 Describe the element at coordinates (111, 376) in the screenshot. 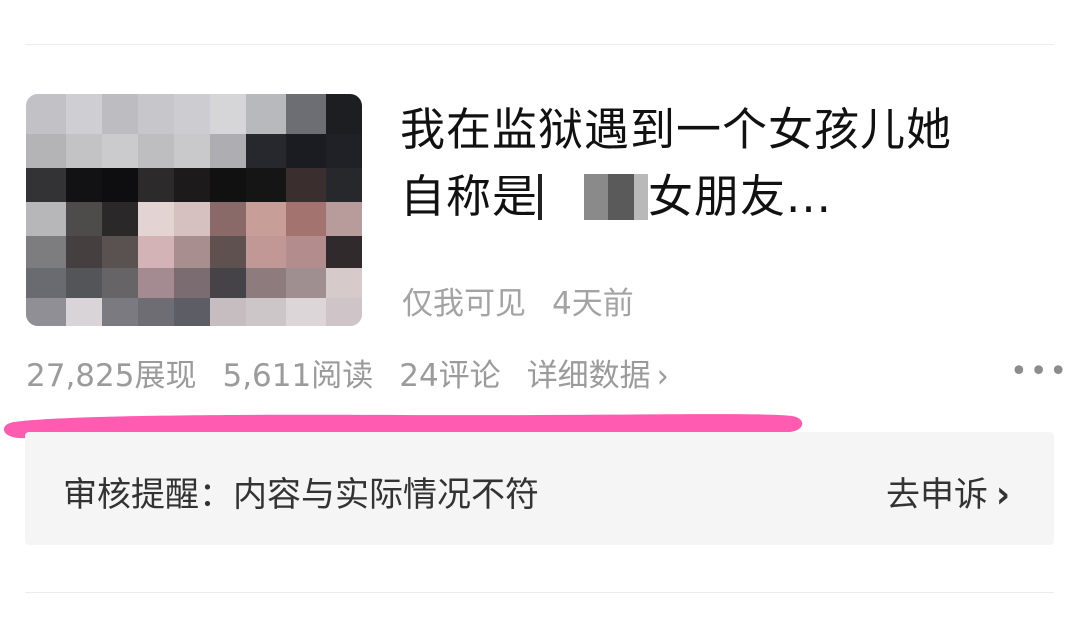

I see `impressions-count: 27,825展现` at that location.